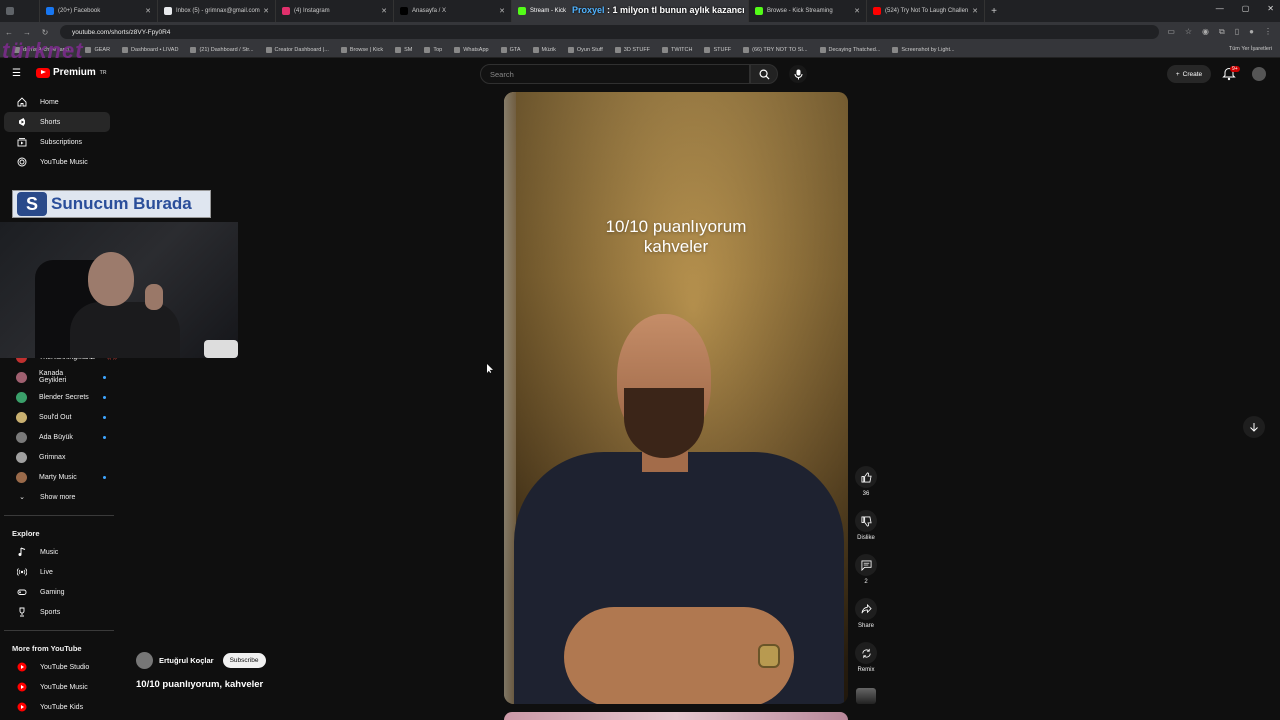 This screenshot has height=720, width=1280. What do you see at coordinates (1237, 32) in the screenshot?
I see `sidepanel-icon: ▯` at bounding box center [1237, 32].